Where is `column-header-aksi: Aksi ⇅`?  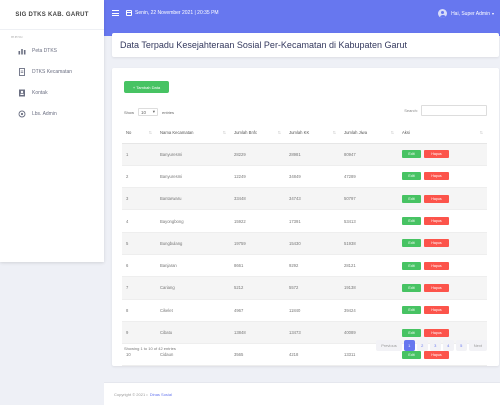
column-header-aksi: Aksi ⇅ is located at coordinates (442, 133).